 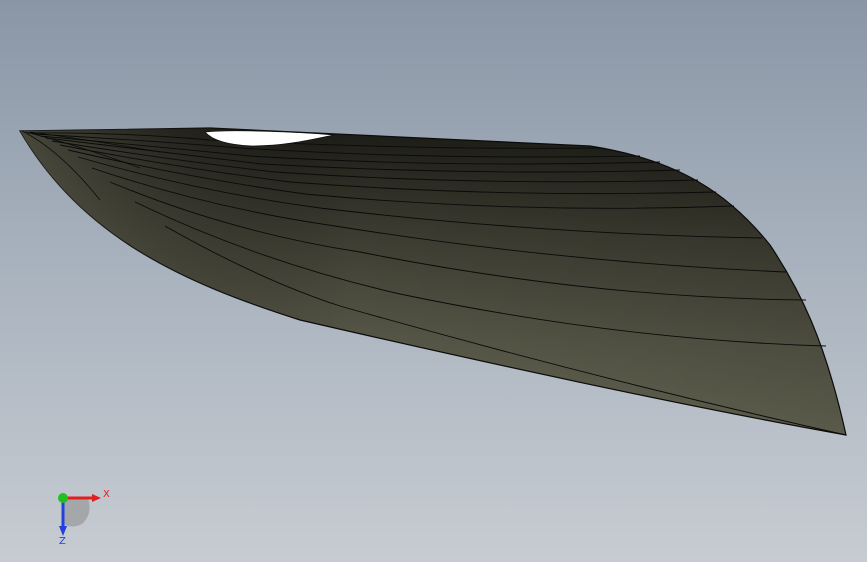 I want to click on y-axis-dot, so click(x=63, y=498).